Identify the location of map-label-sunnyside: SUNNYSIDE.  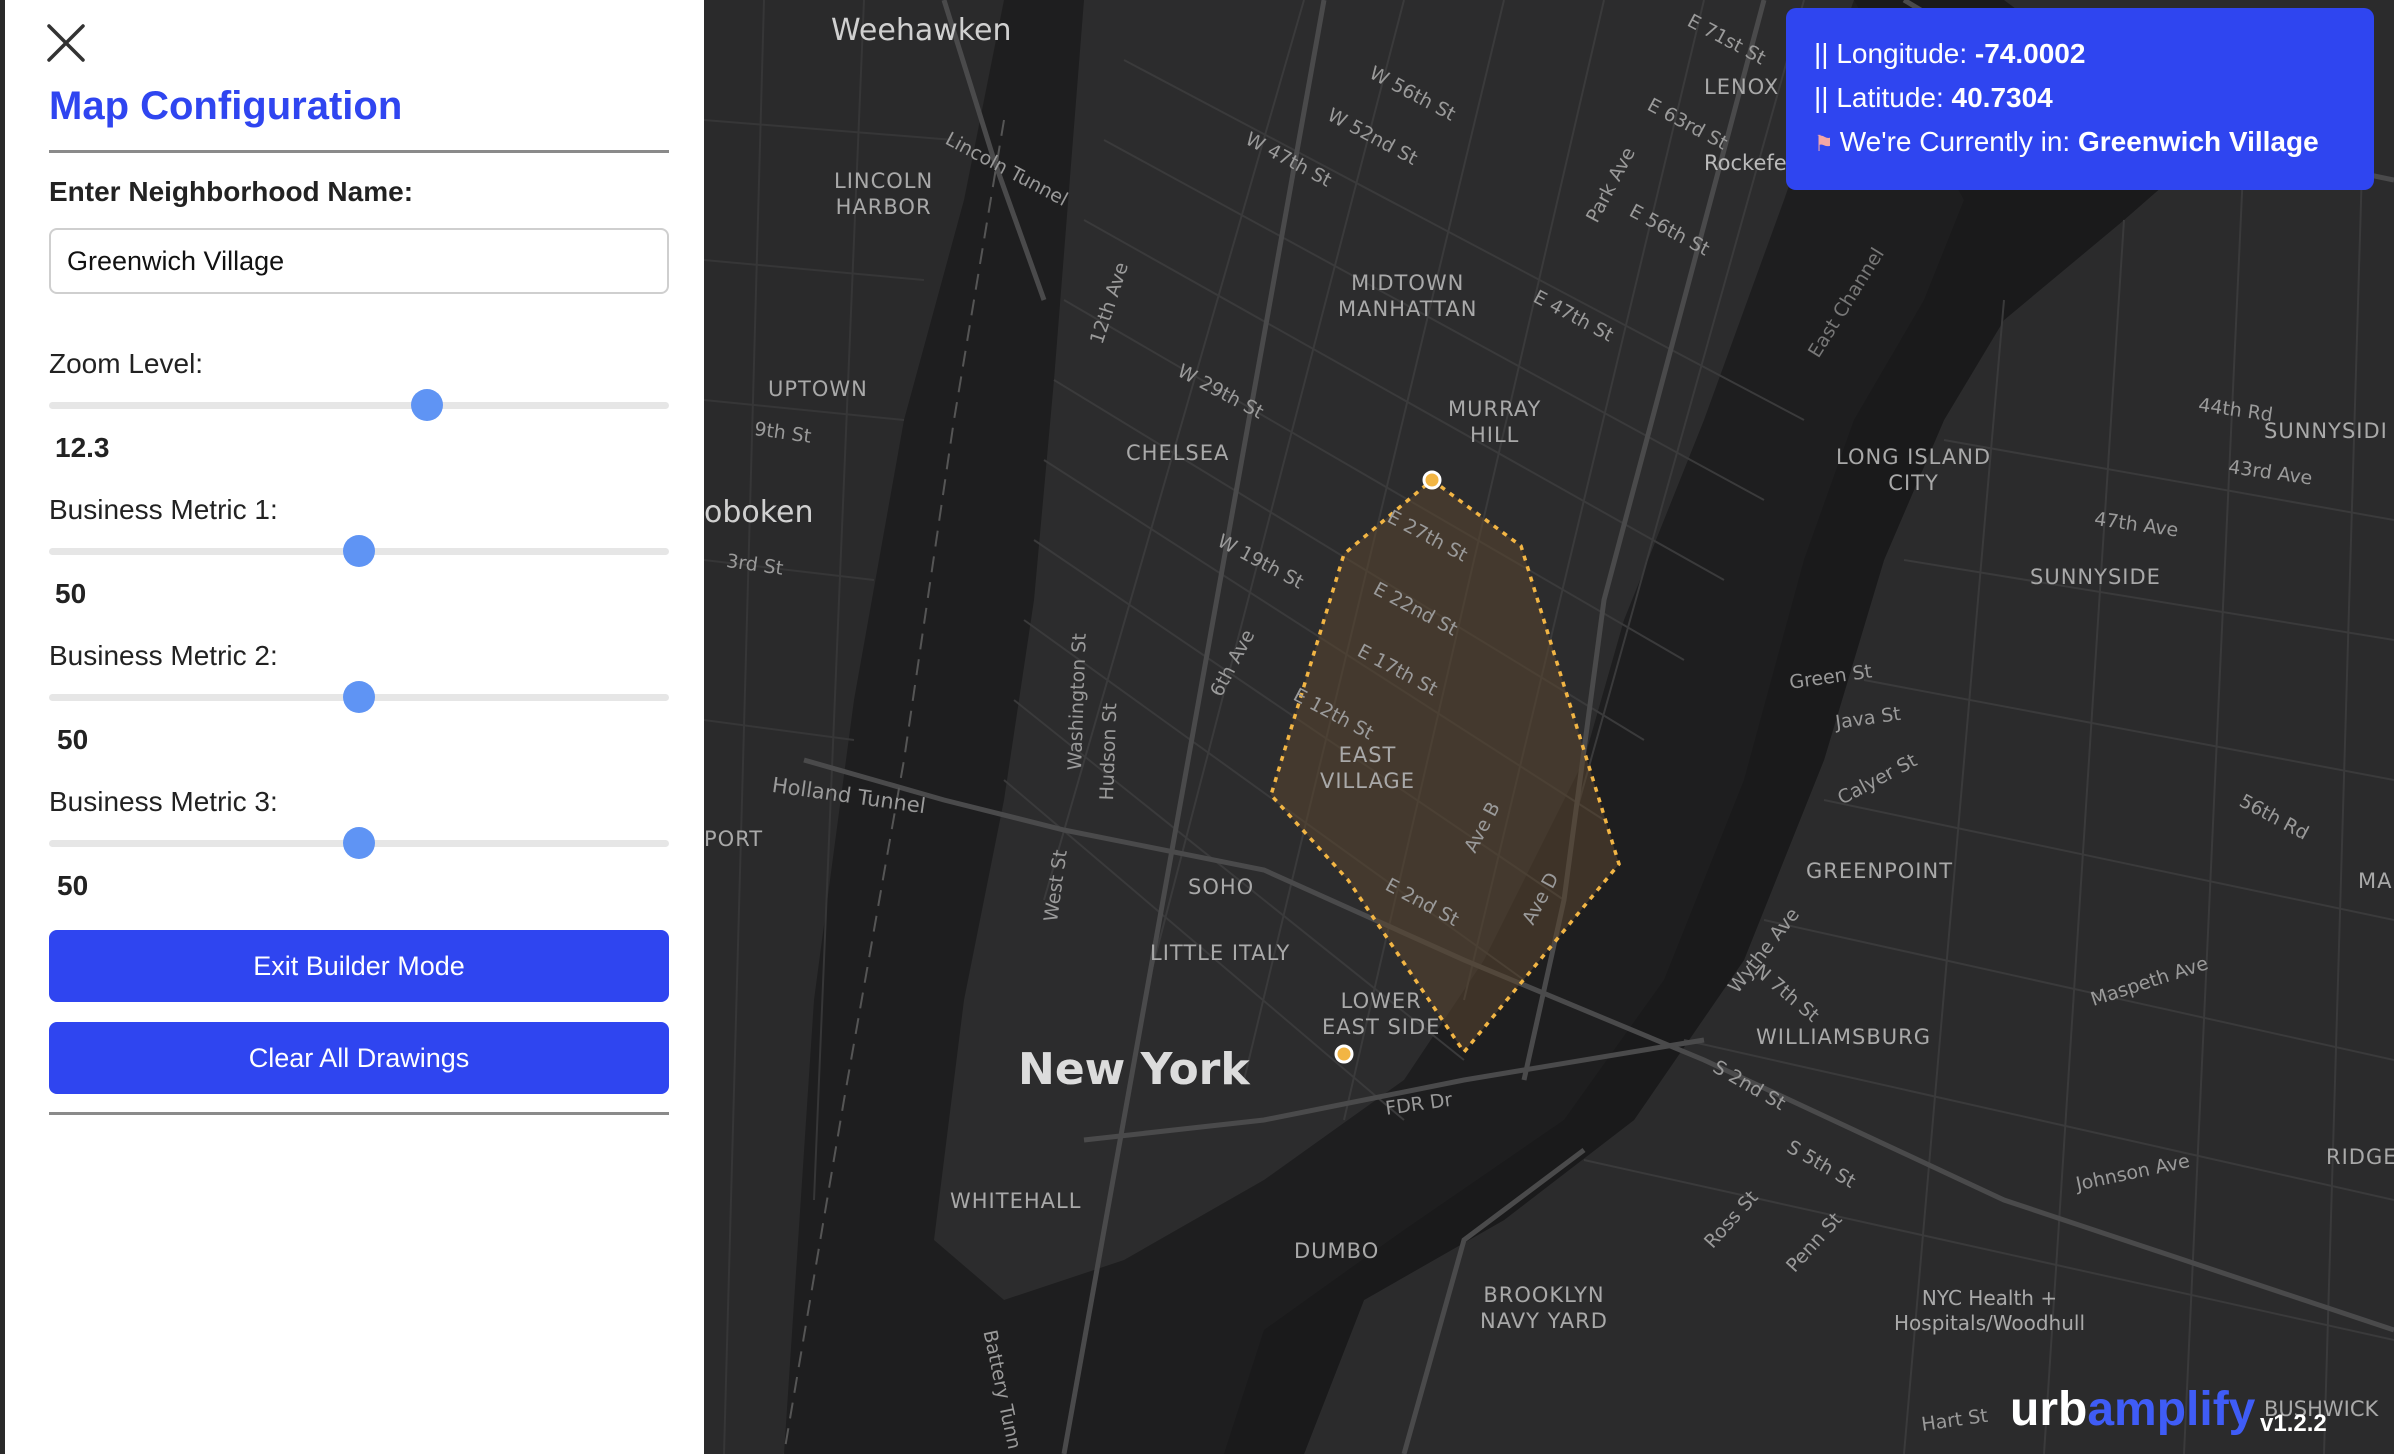
(2095, 577).